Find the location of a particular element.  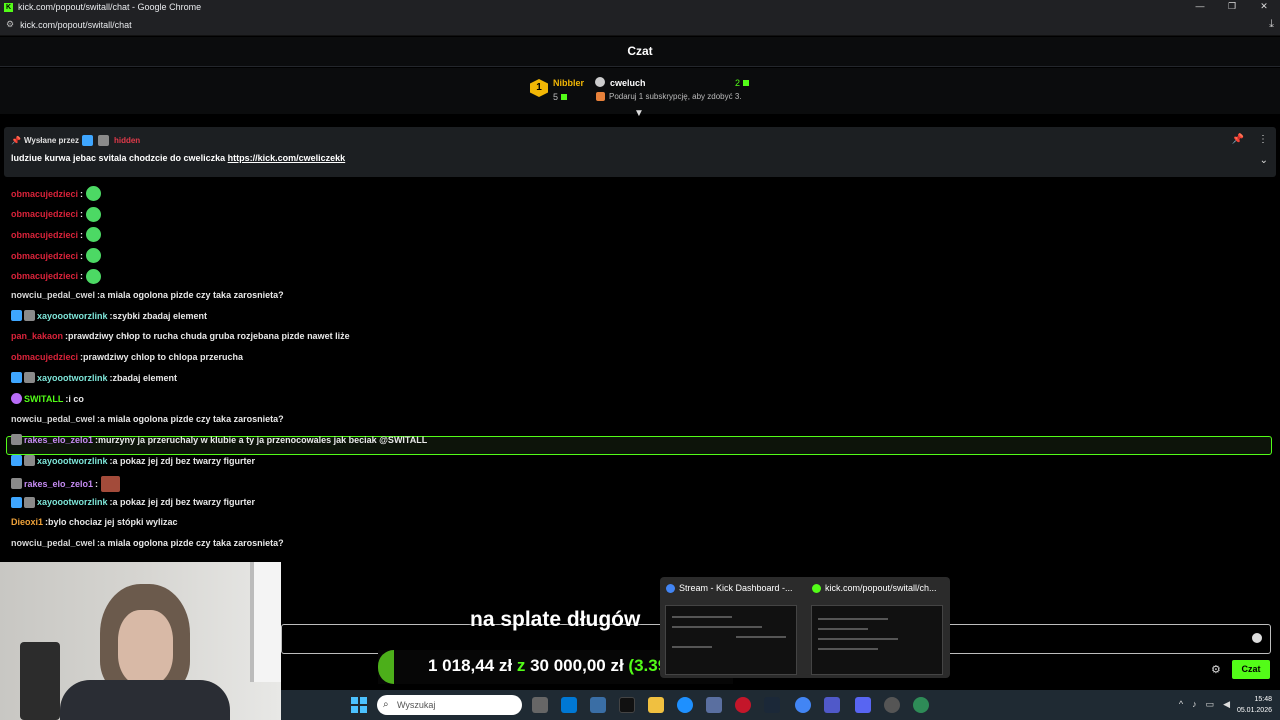

site-info-icon: ⚙ is located at coordinates (10, 24).